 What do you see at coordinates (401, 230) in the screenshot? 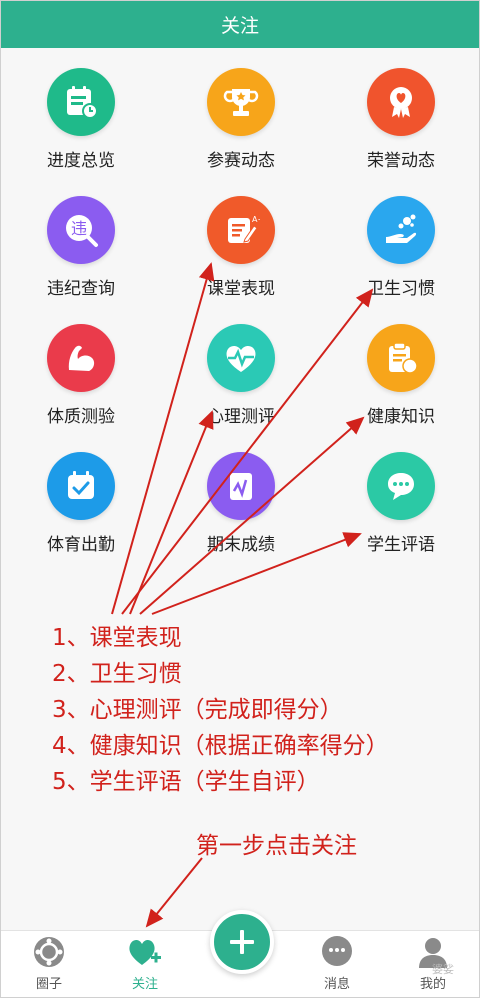
I see `hand-wash-icon` at bounding box center [401, 230].